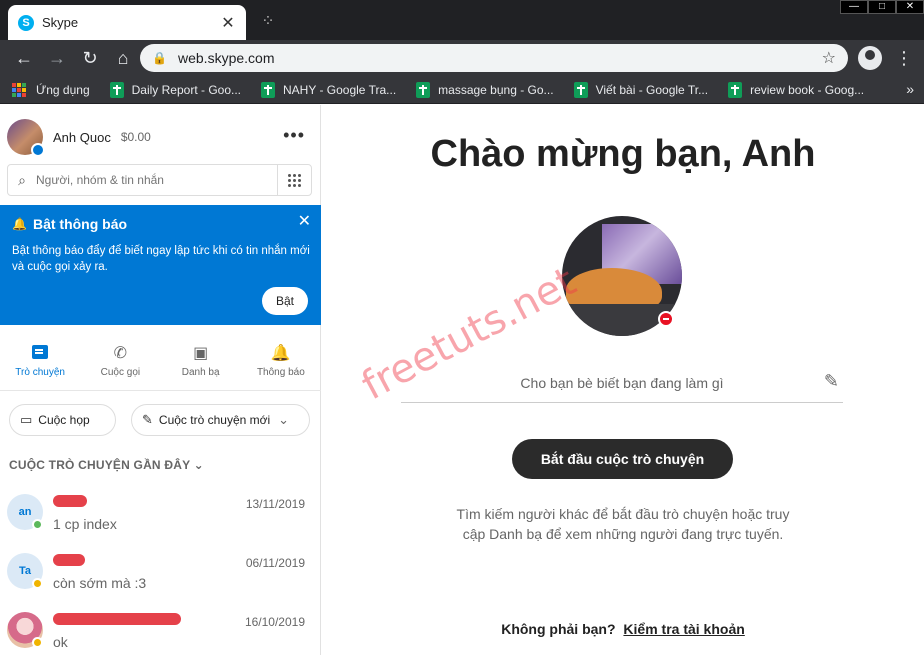 The width and height of the screenshot is (924, 655). I want to click on presence-badge-icon, so click(38, 150).